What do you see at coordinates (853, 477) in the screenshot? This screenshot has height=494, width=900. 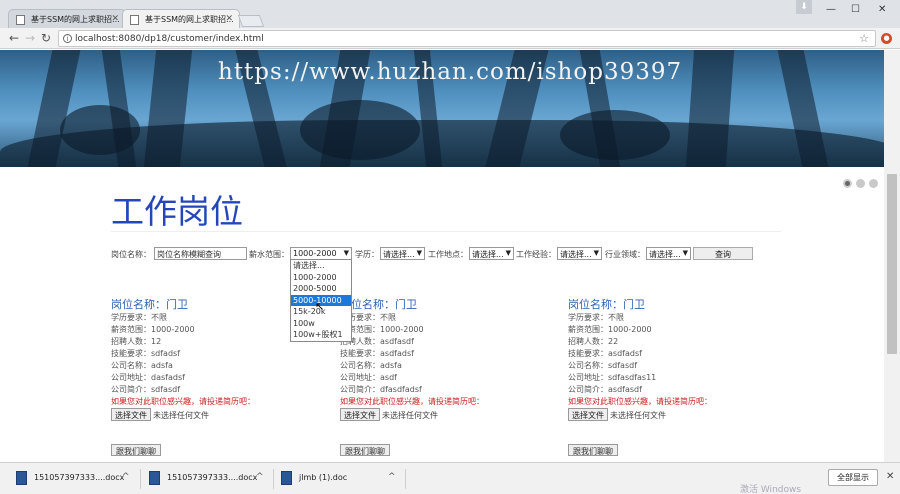 I see `show-all-downloads-button: 全部显示` at bounding box center [853, 477].